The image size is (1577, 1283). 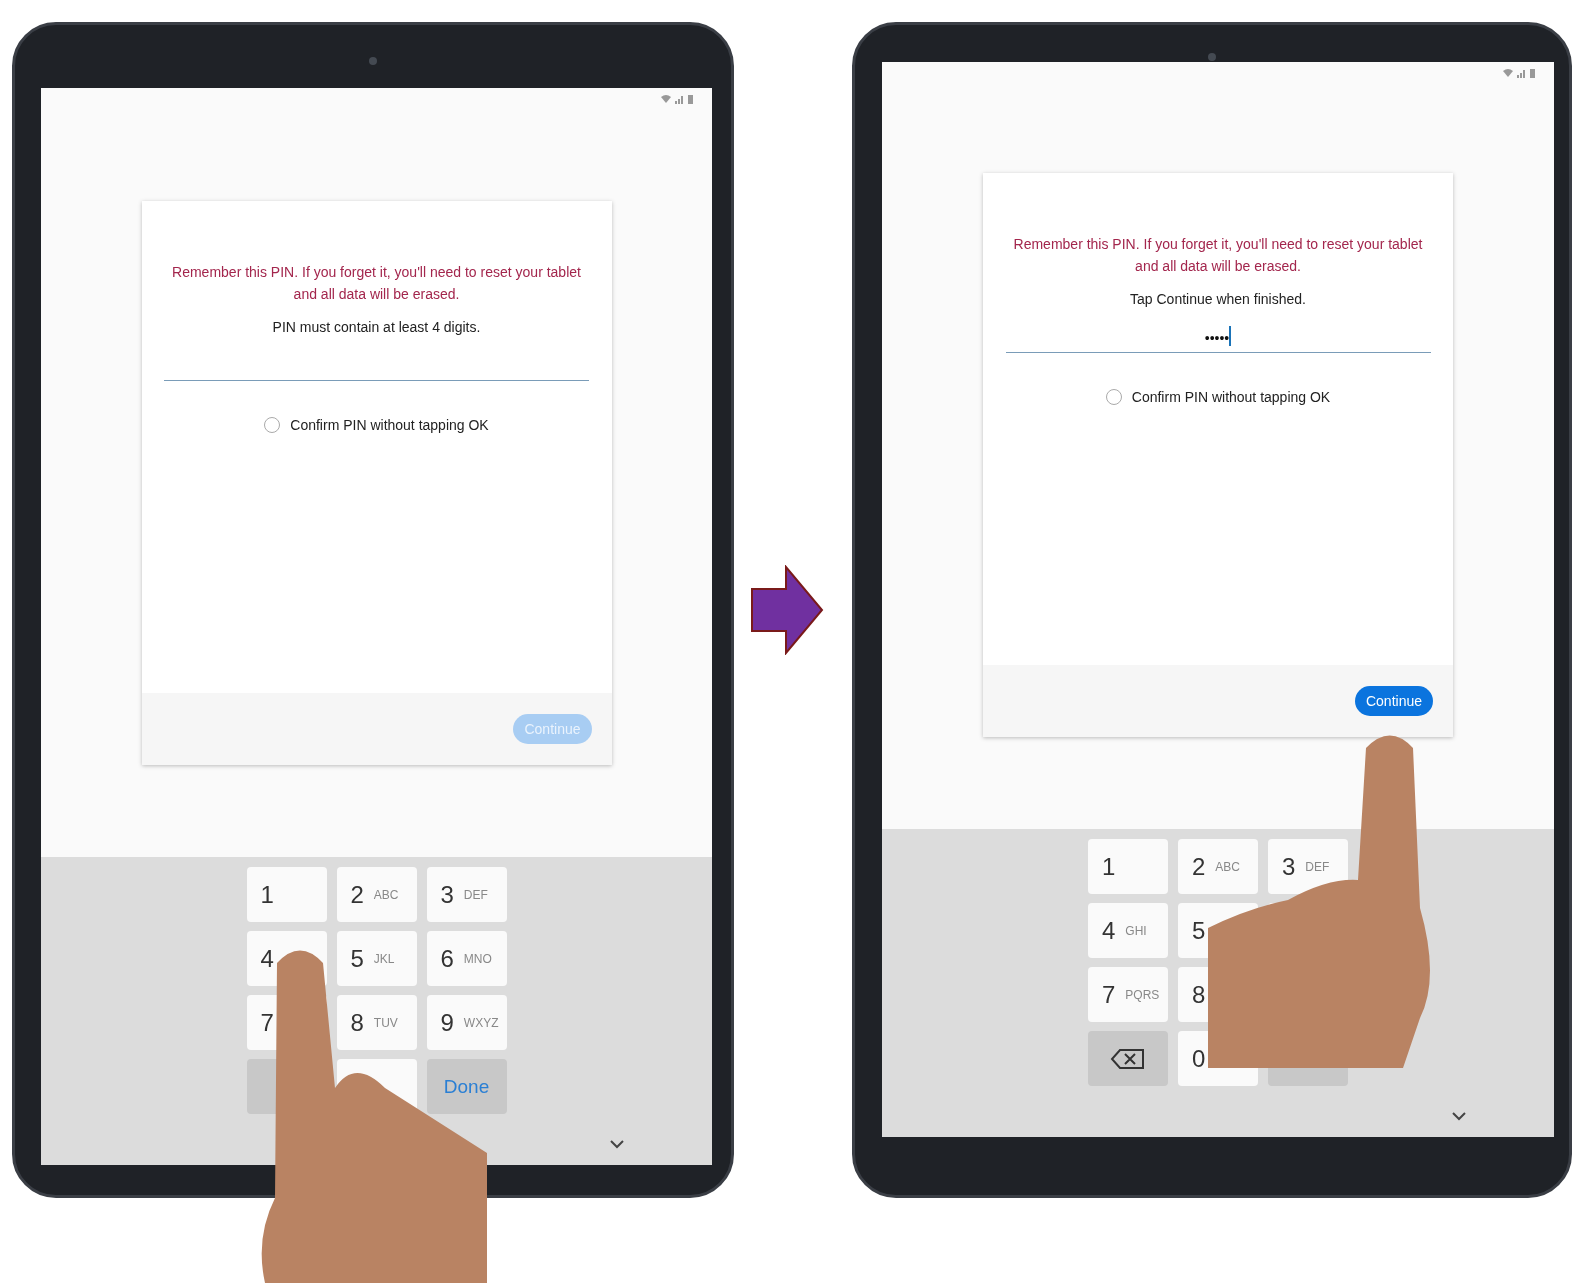 I want to click on keypad-key: 9 WXYZ, so click(x=466, y=1022).